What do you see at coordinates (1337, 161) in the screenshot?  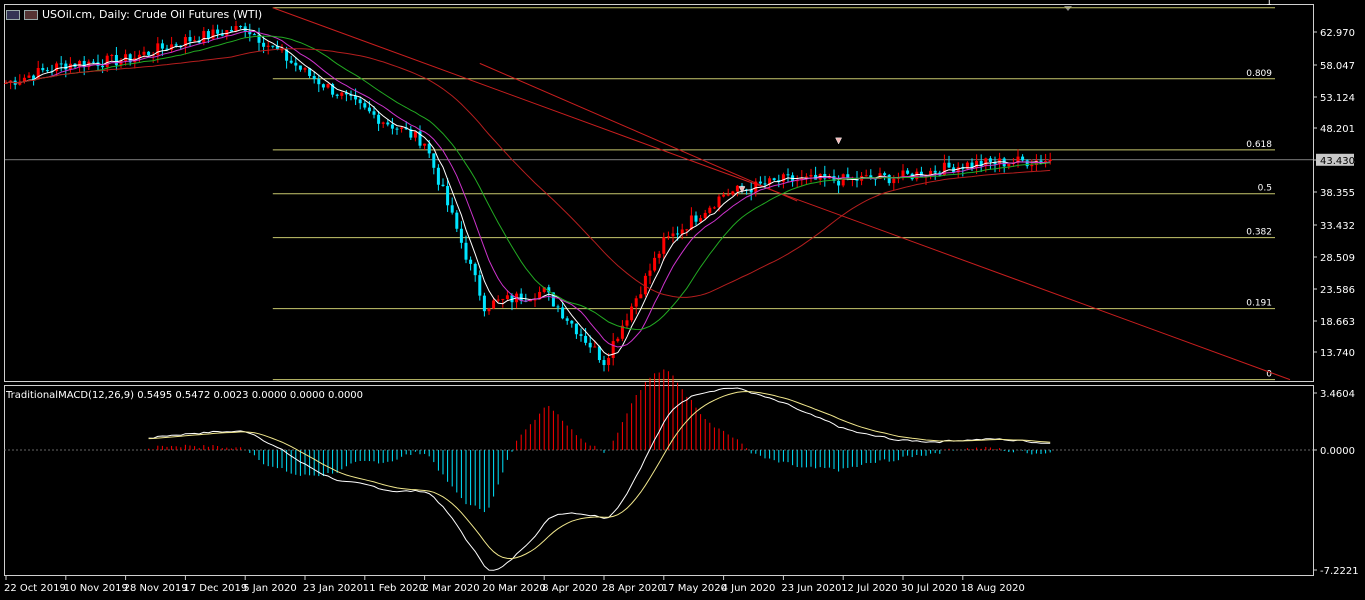 I see `current-price-label: 43.430` at bounding box center [1337, 161].